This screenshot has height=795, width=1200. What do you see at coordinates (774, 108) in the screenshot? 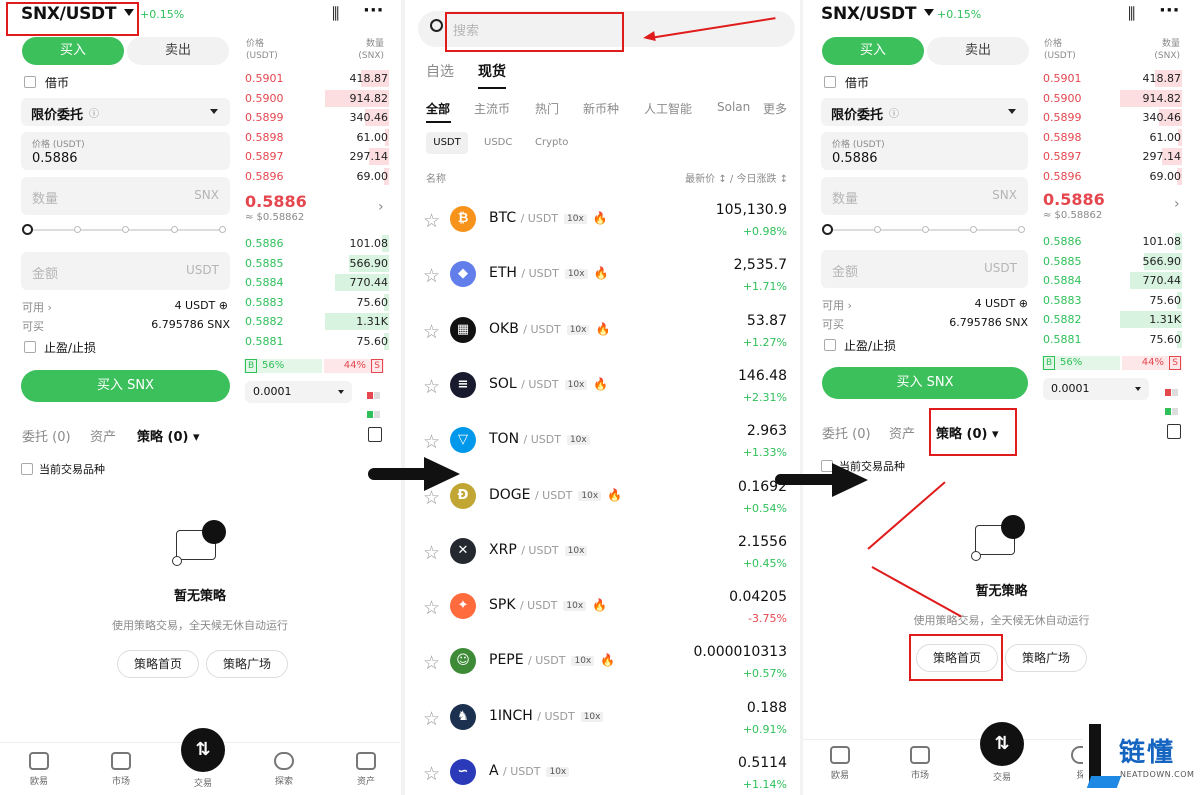
I see `cat-more: 更多` at bounding box center [774, 108].